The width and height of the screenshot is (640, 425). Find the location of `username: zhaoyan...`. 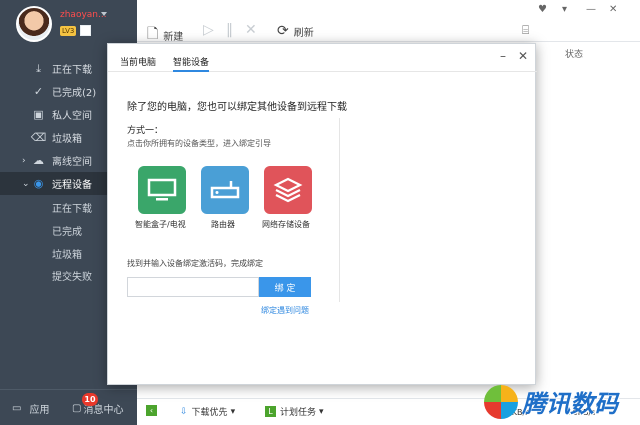

username: zhaoyan... is located at coordinates (83, 15).